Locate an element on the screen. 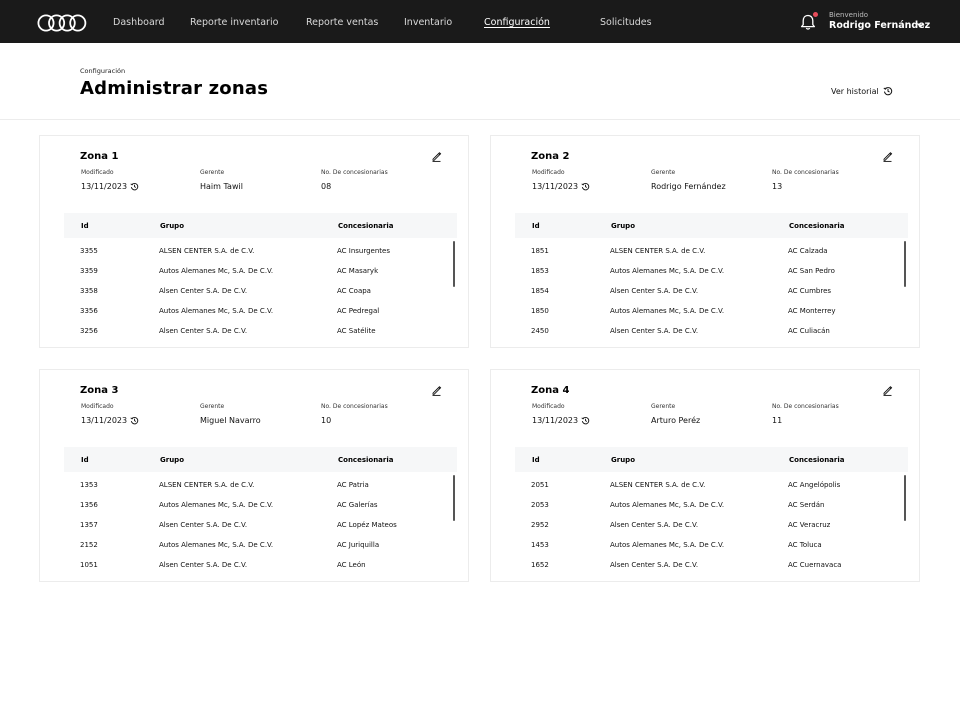 This screenshot has height=701, width=960. table-row: 1353 ALSEN CENTER S.A. de C.V. AC Patria is located at coordinates (254, 485).